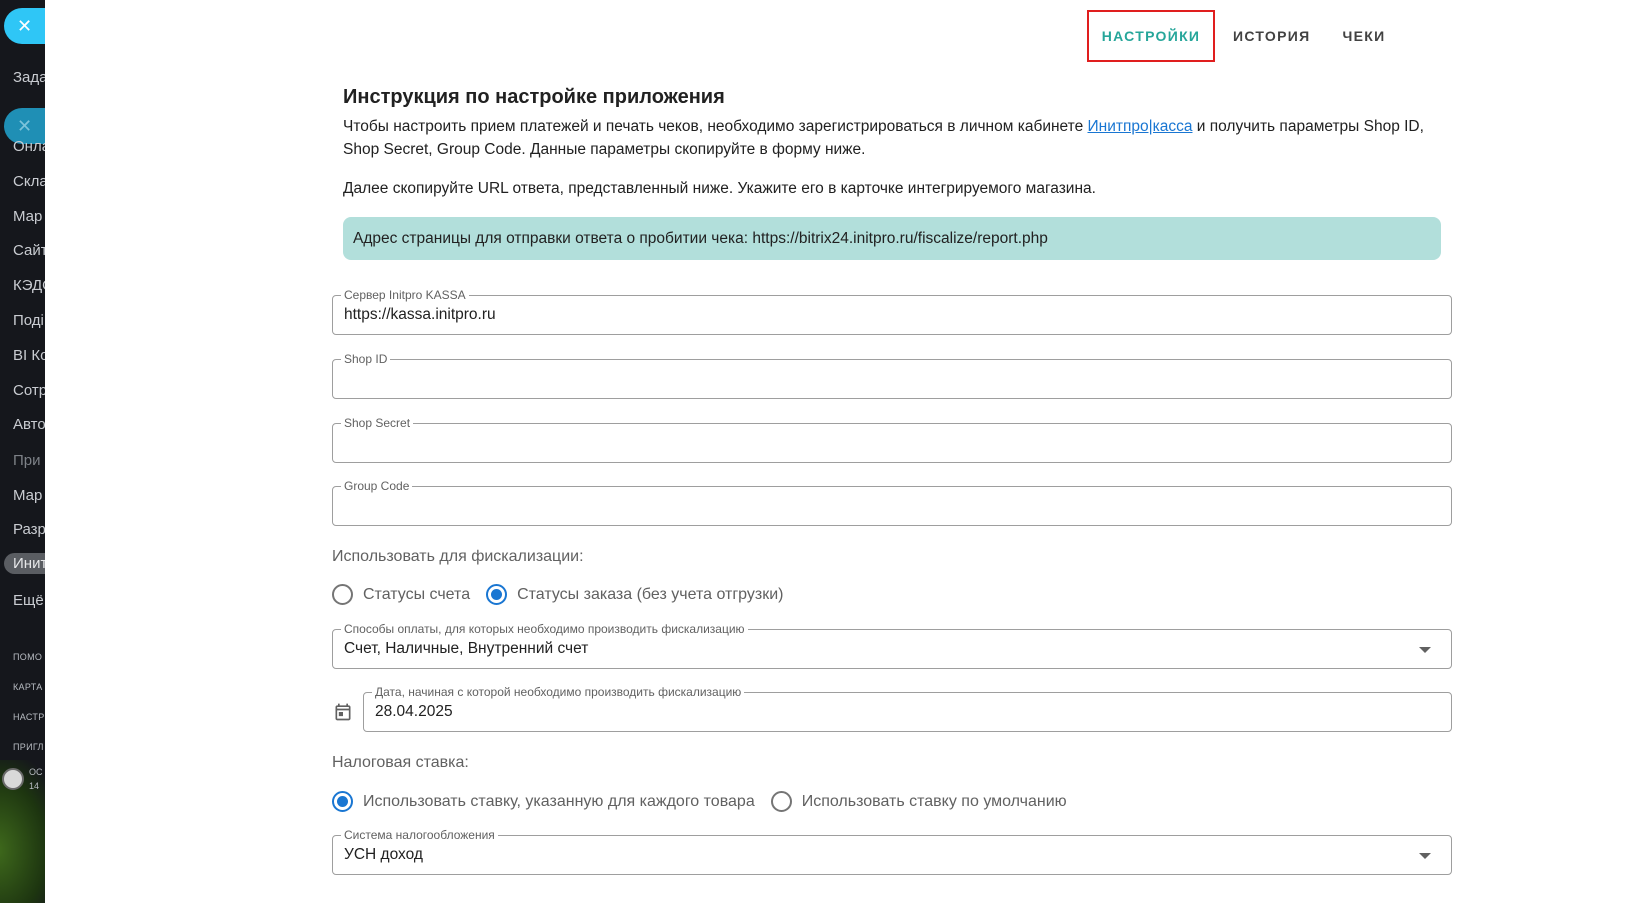  What do you see at coordinates (892, 502) in the screenshot?
I see `group-code-field: Group Code` at bounding box center [892, 502].